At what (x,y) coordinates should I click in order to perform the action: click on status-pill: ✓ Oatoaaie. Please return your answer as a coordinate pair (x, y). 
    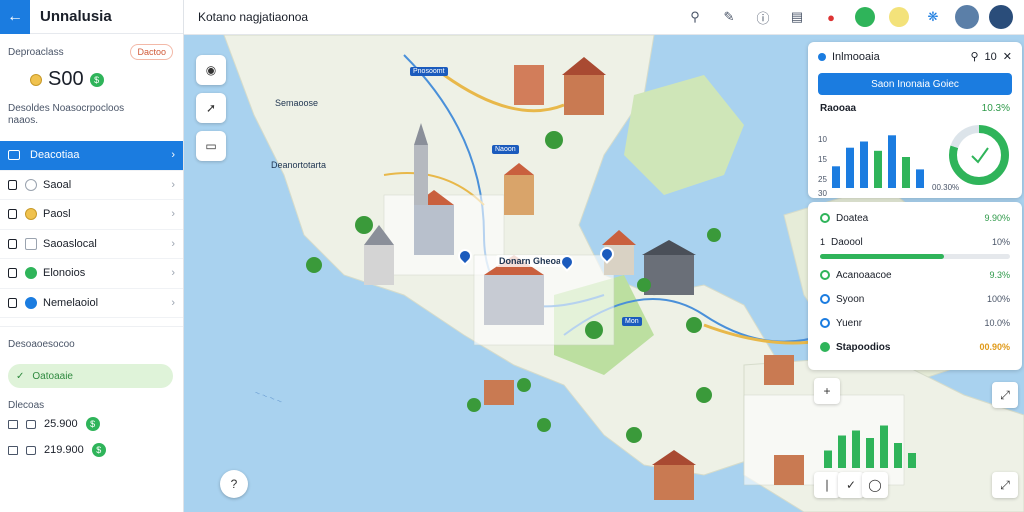
    Looking at the image, I should click on (90, 376).